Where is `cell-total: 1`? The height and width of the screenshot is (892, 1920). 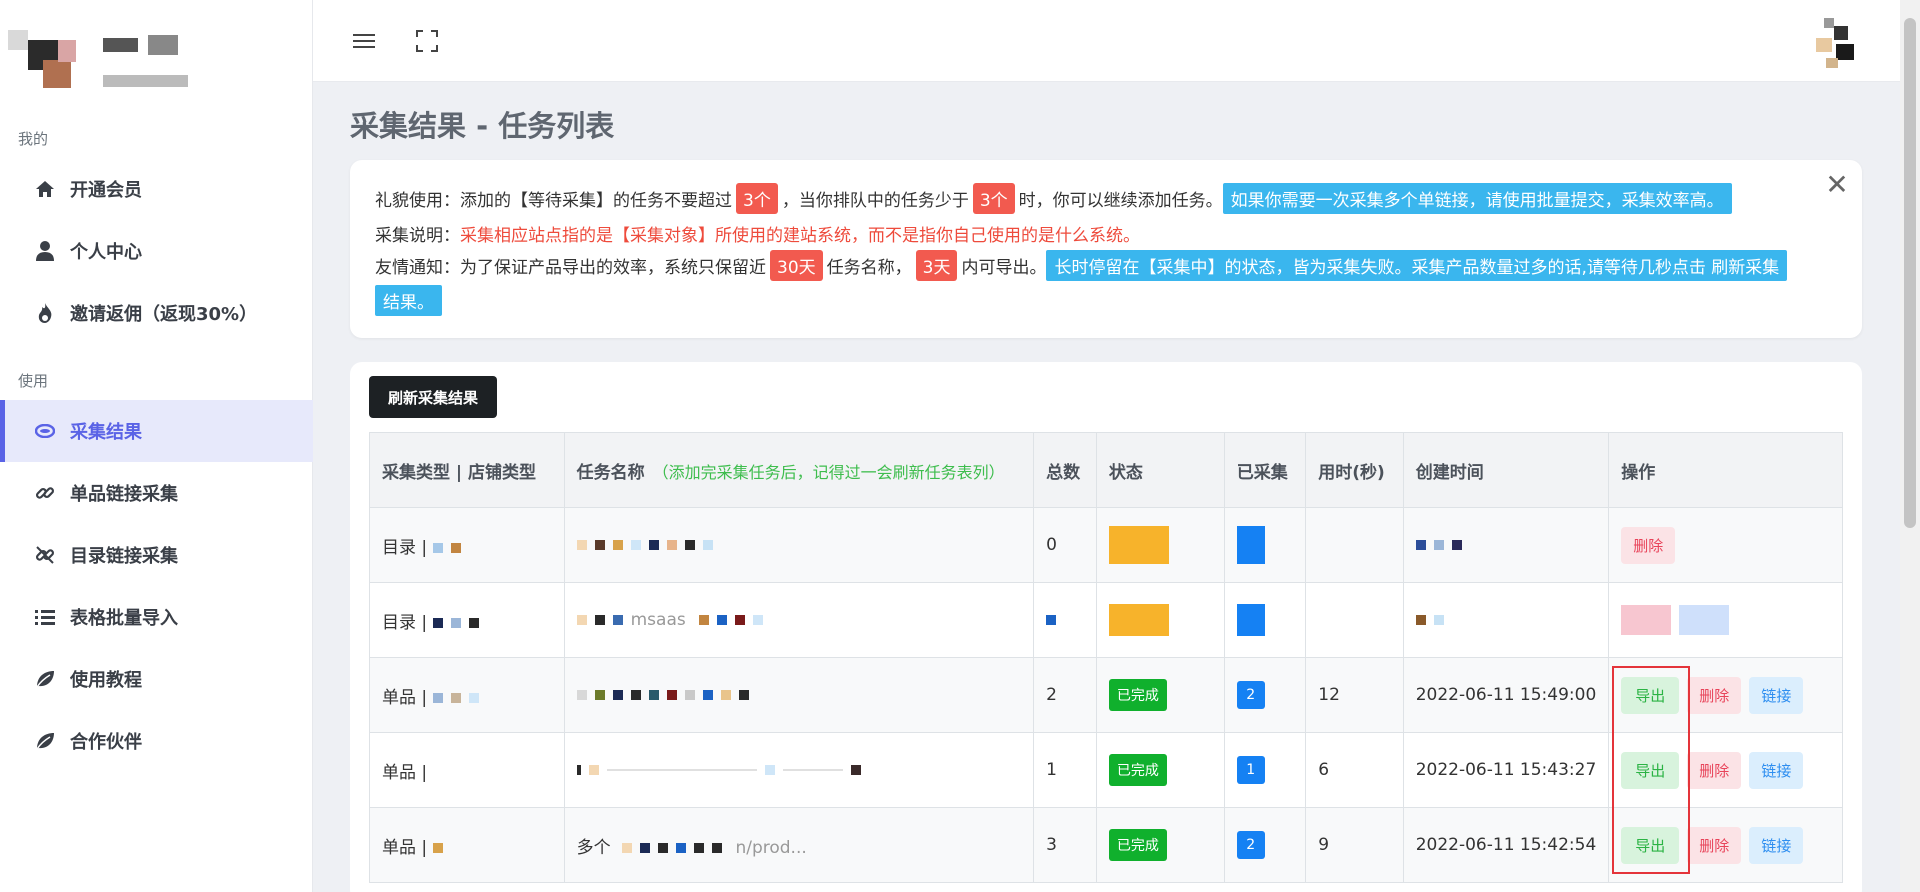 cell-total: 1 is located at coordinates (1065, 770).